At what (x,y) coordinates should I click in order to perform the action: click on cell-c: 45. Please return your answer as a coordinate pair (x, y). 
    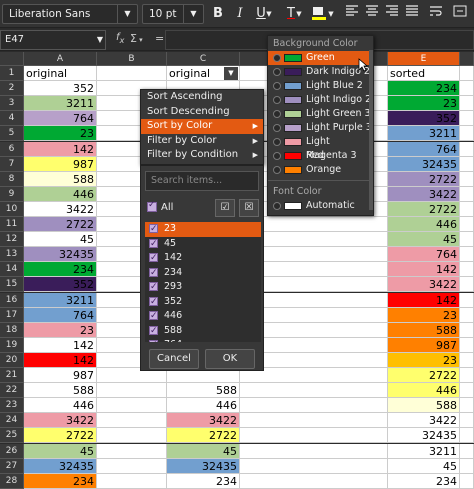
    Looking at the image, I should click on (203, 451).